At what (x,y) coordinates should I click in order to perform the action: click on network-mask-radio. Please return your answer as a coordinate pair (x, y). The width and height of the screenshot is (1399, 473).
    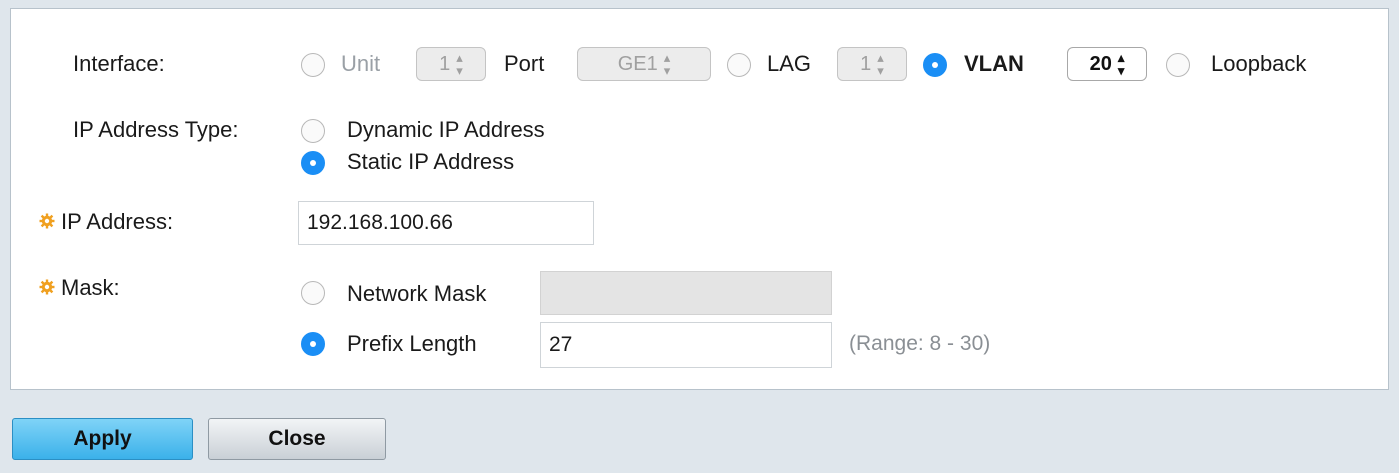
    Looking at the image, I should click on (313, 293).